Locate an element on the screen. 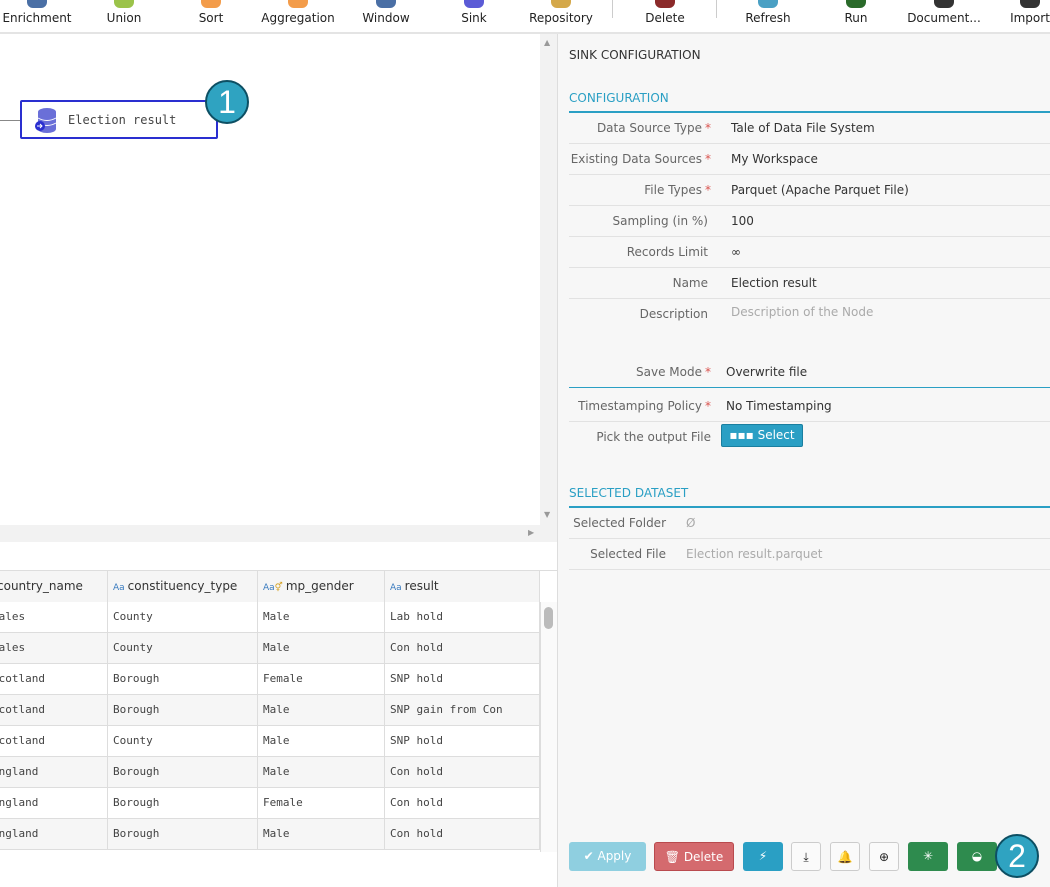  field-existing-data-sources: Existing Data Sources * My Workspace is located at coordinates (809, 159).